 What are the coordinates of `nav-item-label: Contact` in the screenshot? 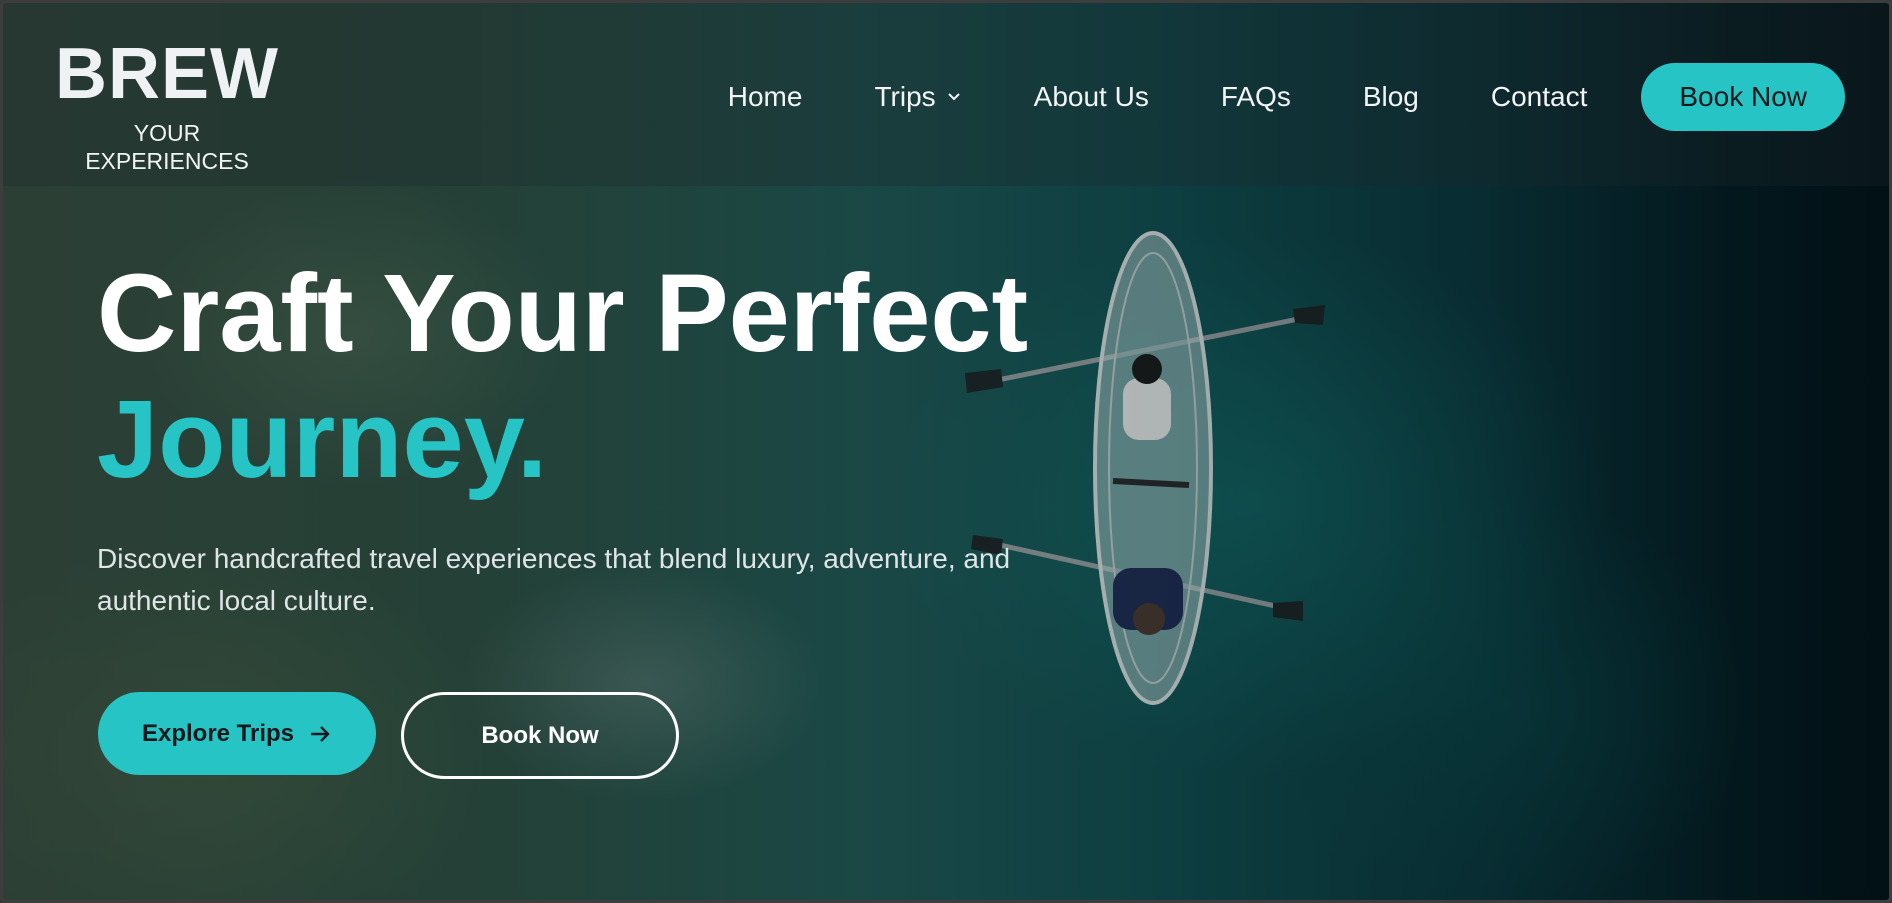 It's located at (1539, 96).